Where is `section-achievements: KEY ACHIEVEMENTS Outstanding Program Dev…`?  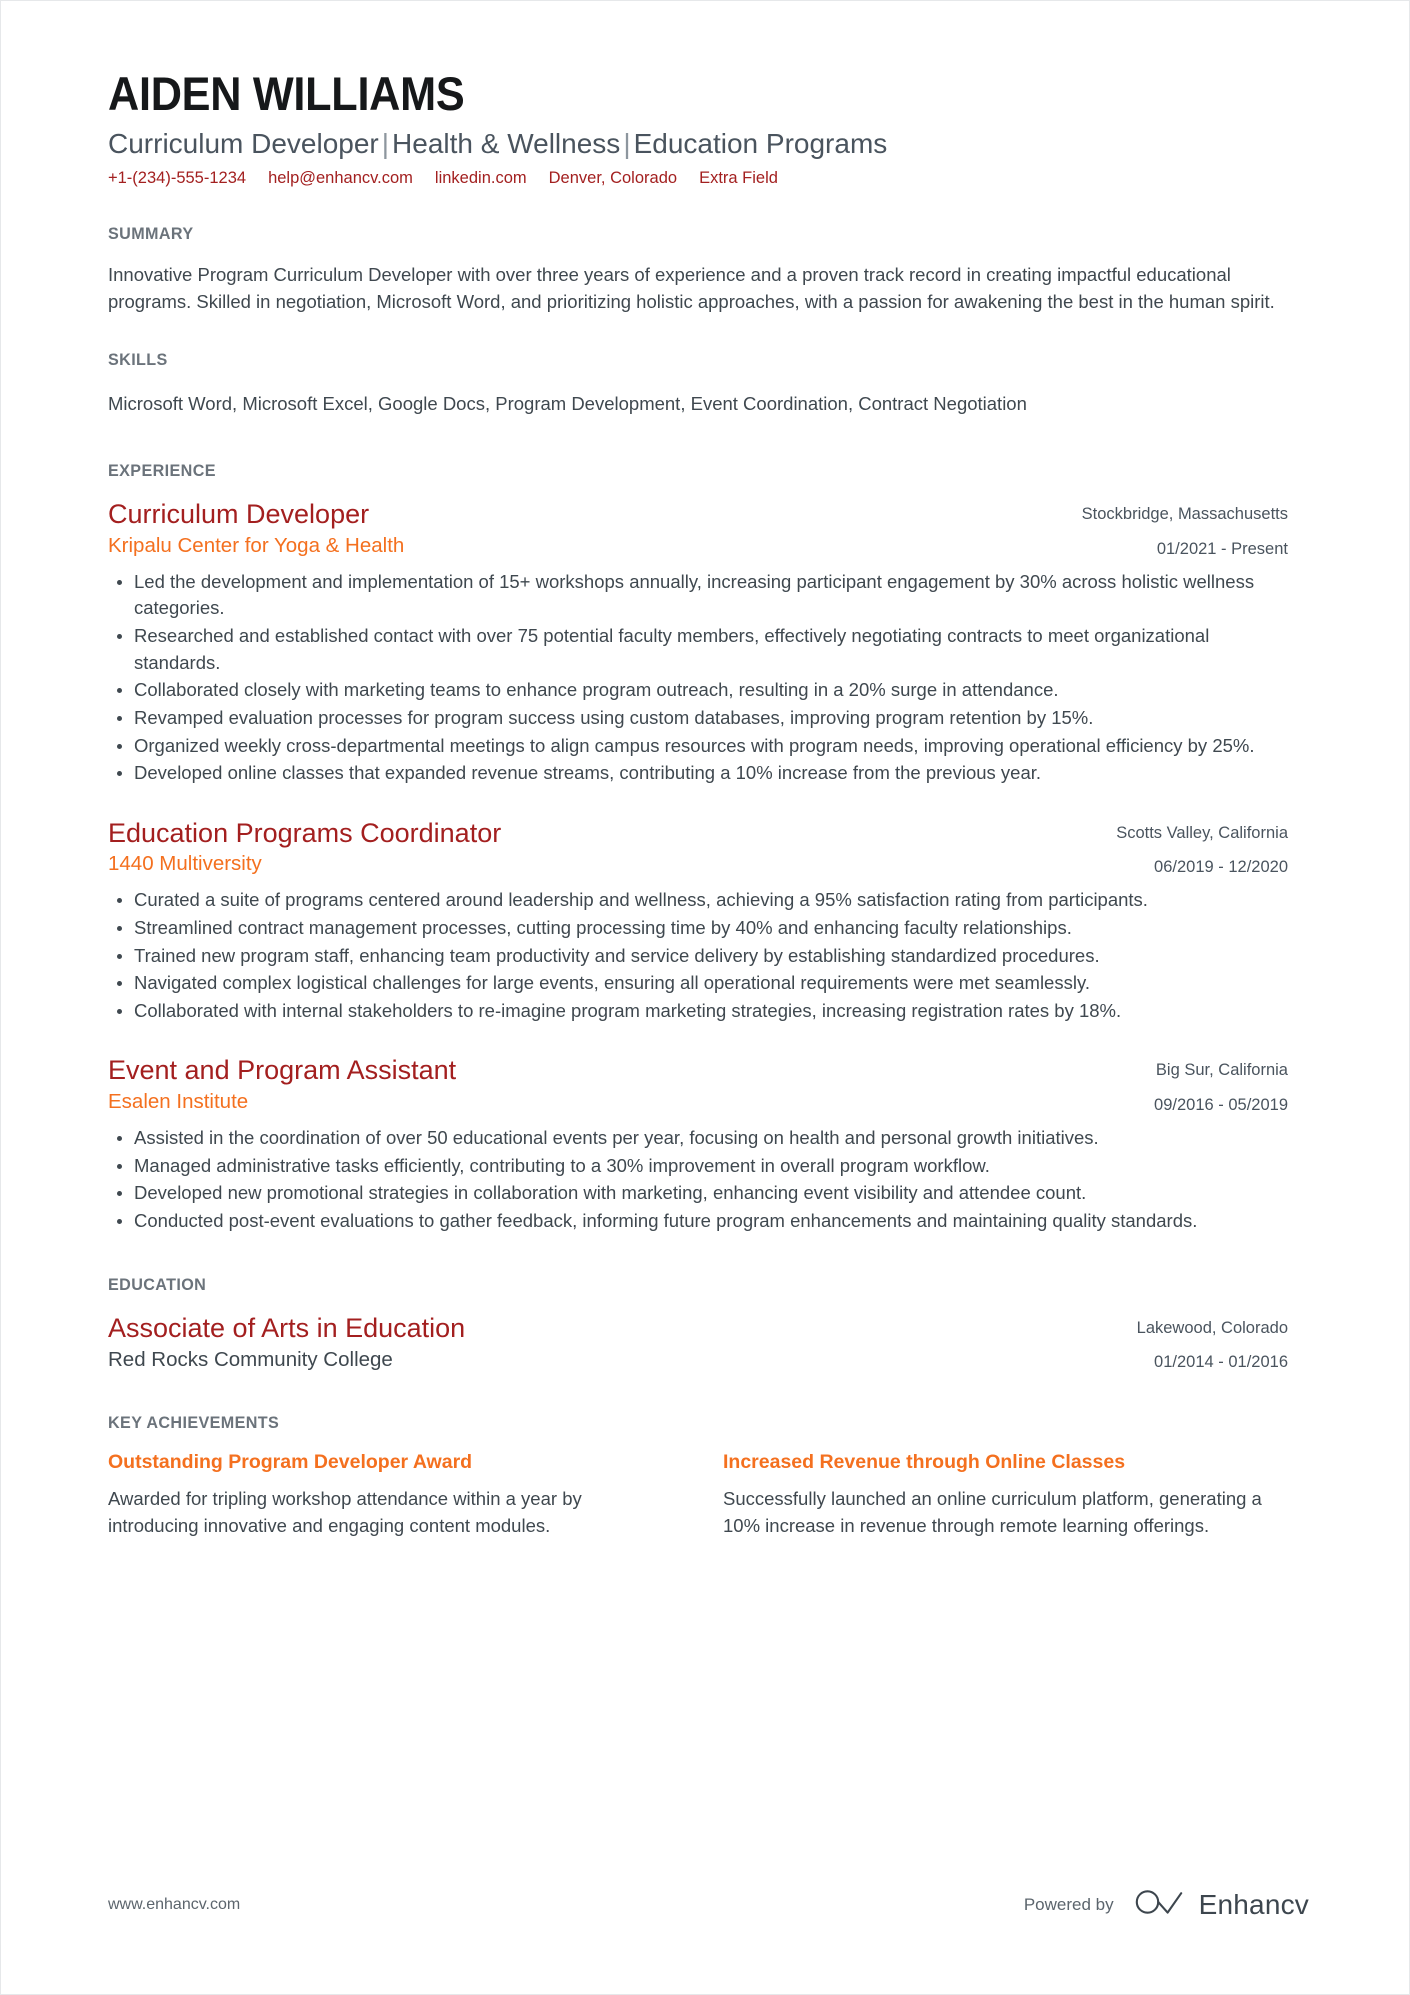
section-achievements: KEY ACHIEVEMENTS Outstanding Program Dev… is located at coordinates (698, 1476).